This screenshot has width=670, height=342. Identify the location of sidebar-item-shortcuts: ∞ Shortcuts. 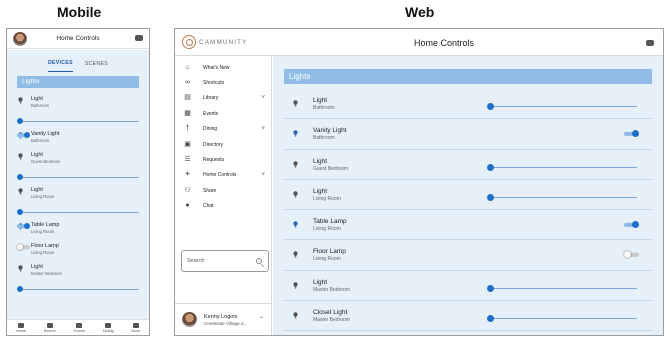
(223, 82).